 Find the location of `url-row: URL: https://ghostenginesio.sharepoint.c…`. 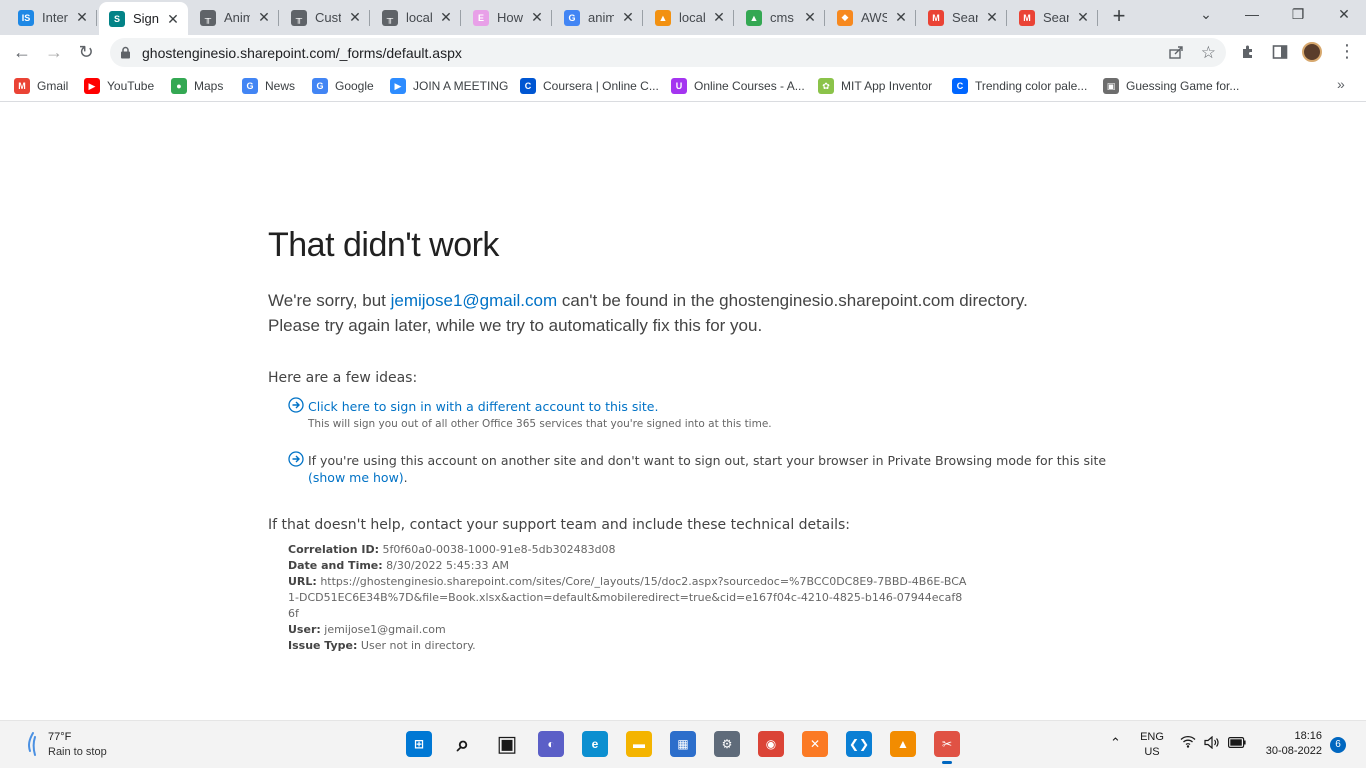

url-row: URL: https://ghostenginesio.sharepoint.c… is located at coordinates (628, 598).